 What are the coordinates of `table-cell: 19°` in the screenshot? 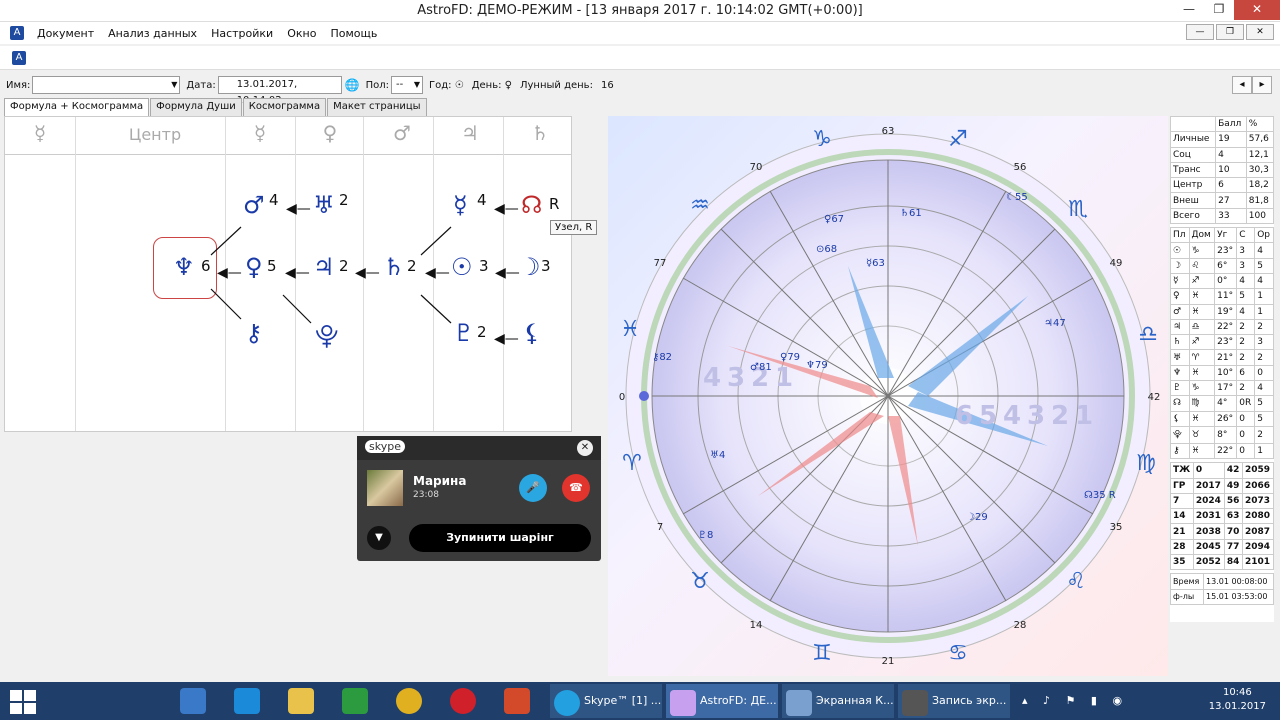 It's located at (1226, 311).